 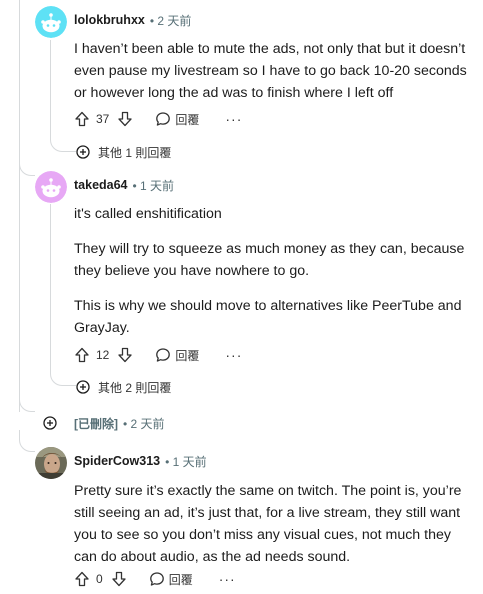 I want to click on thread-line-root, so click(x=19, y=206).